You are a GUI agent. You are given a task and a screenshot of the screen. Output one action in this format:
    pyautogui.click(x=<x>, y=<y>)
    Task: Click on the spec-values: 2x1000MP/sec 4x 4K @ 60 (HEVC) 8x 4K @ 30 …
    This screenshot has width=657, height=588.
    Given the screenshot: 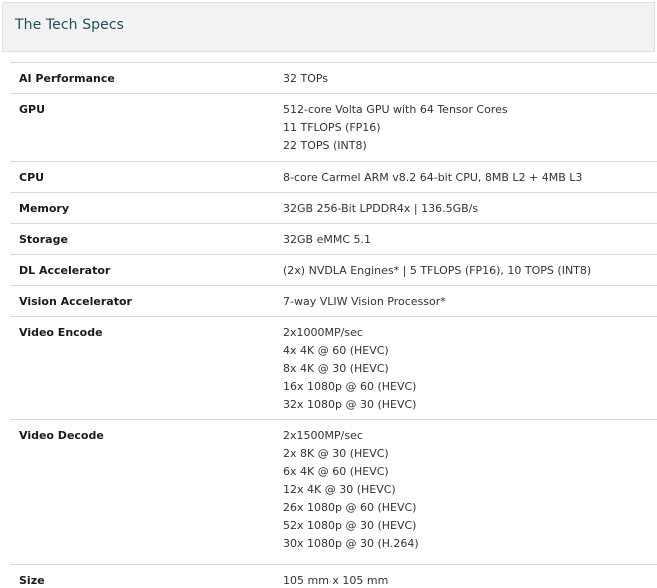 What is the action you would take?
    pyautogui.click(x=349, y=369)
    